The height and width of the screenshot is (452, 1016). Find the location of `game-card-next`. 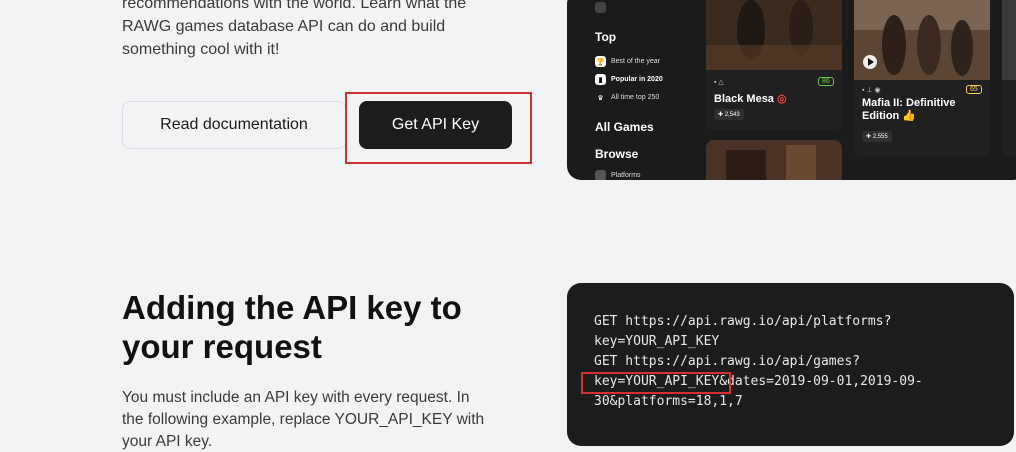

game-card-next is located at coordinates (774, 160).